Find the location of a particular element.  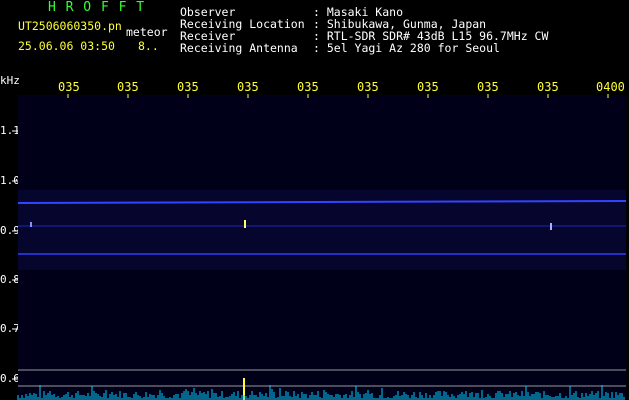

y-axis-ticks is located at coordinates (15, 255).